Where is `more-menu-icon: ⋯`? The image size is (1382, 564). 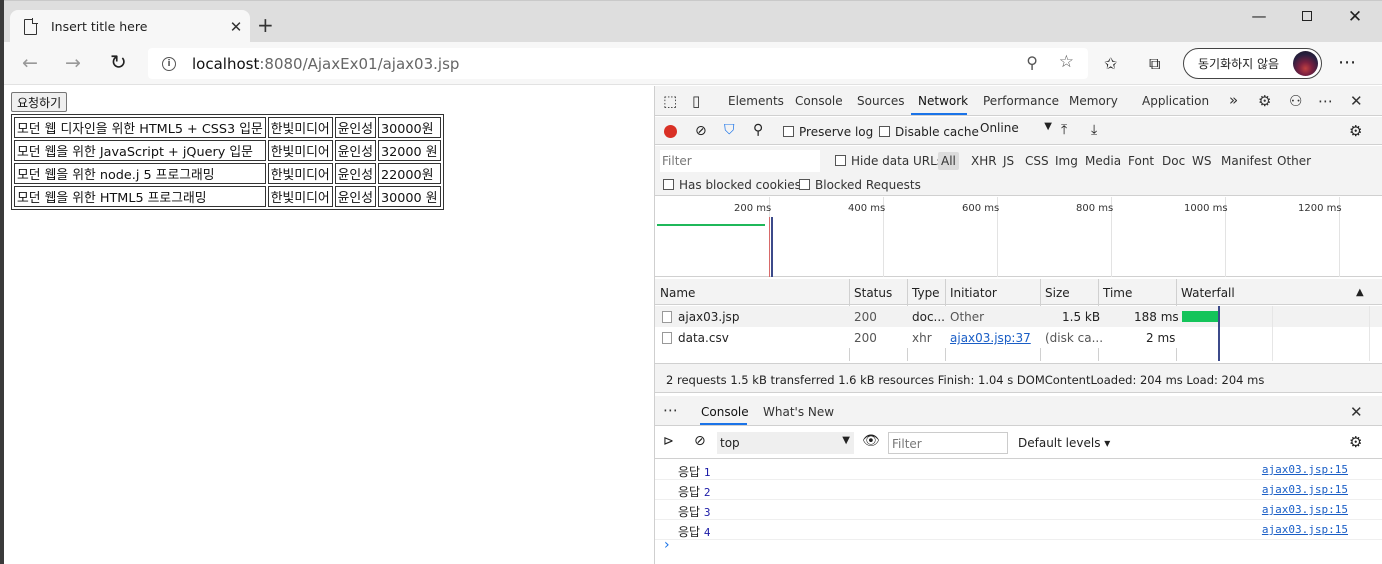 more-menu-icon: ⋯ is located at coordinates (1347, 62).